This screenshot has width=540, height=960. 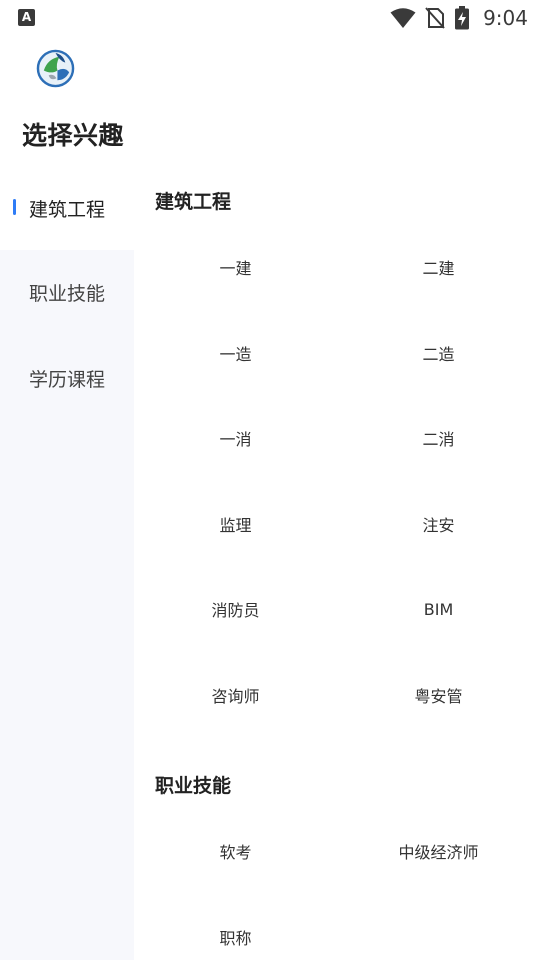 What do you see at coordinates (438, 609) in the screenshot?
I see `interest-item: BIM` at bounding box center [438, 609].